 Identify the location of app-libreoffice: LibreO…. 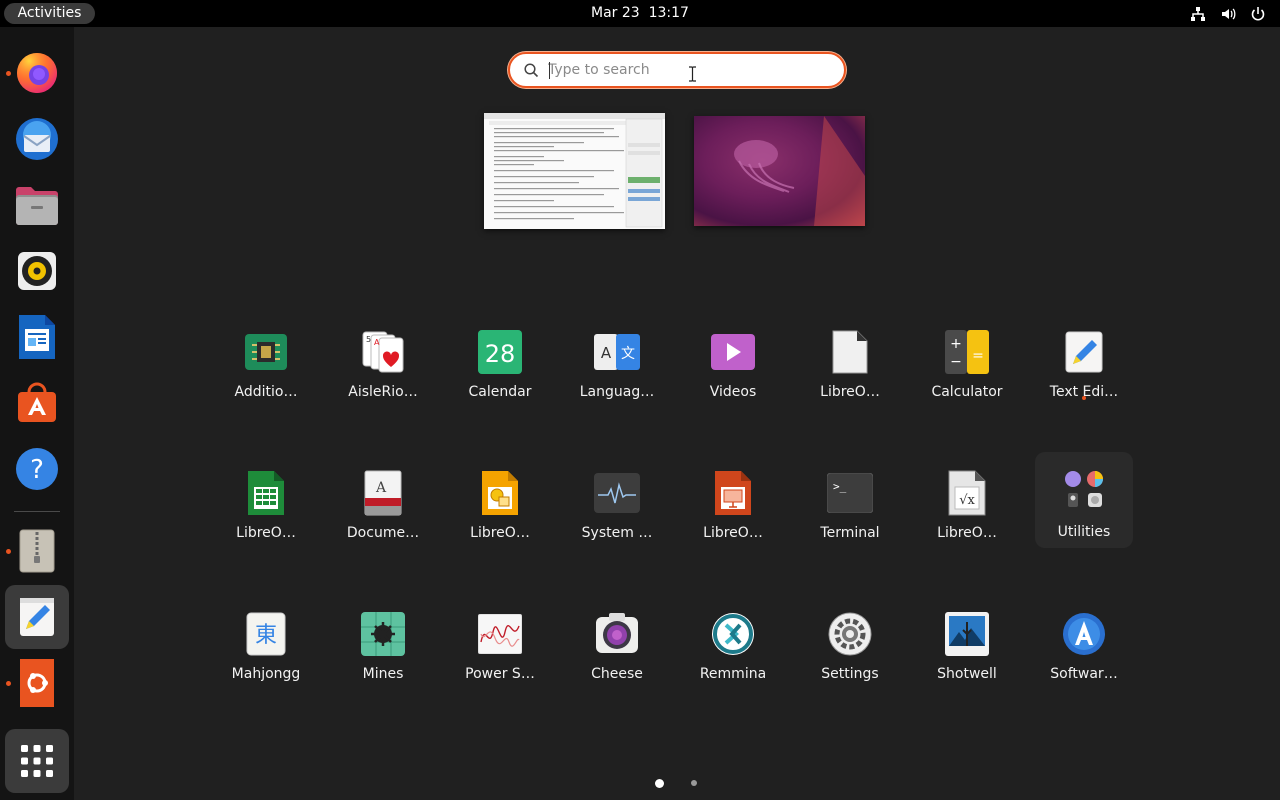
(850, 367).